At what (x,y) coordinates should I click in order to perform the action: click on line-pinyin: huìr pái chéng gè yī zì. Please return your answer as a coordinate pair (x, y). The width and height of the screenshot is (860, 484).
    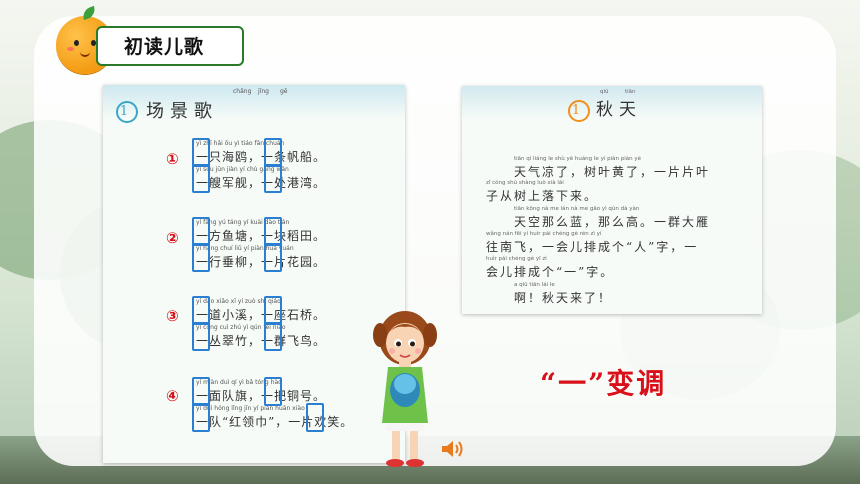
    Looking at the image, I should click on (516, 259).